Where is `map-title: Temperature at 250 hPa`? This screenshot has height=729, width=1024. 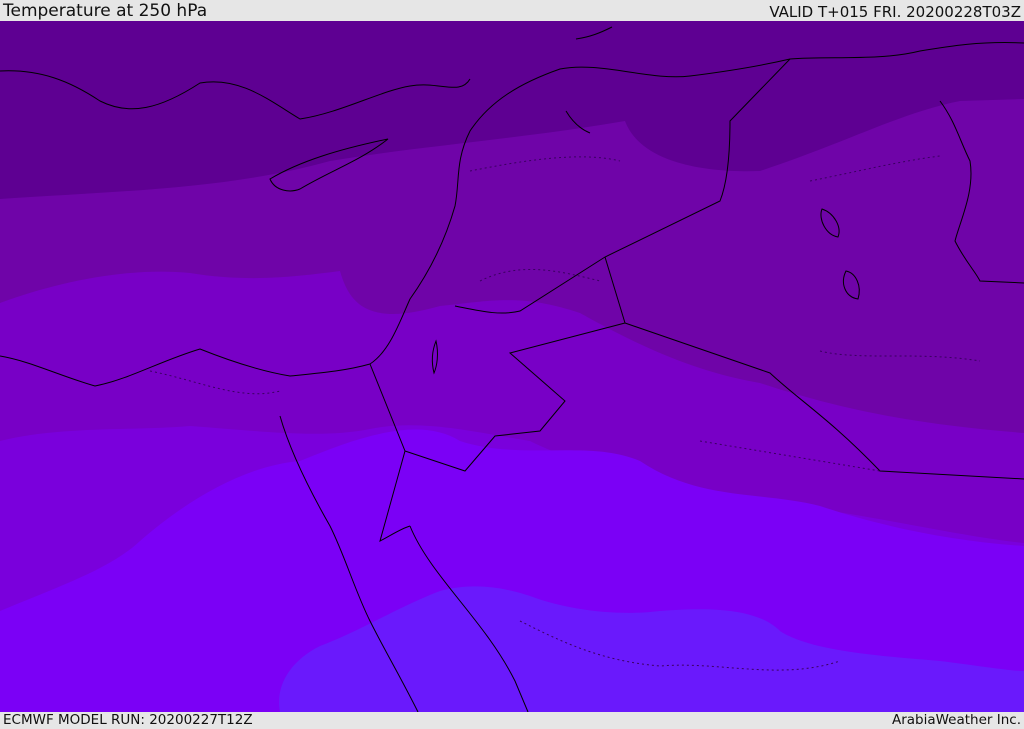 map-title: Temperature at 250 hPa is located at coordinates (105, 11).